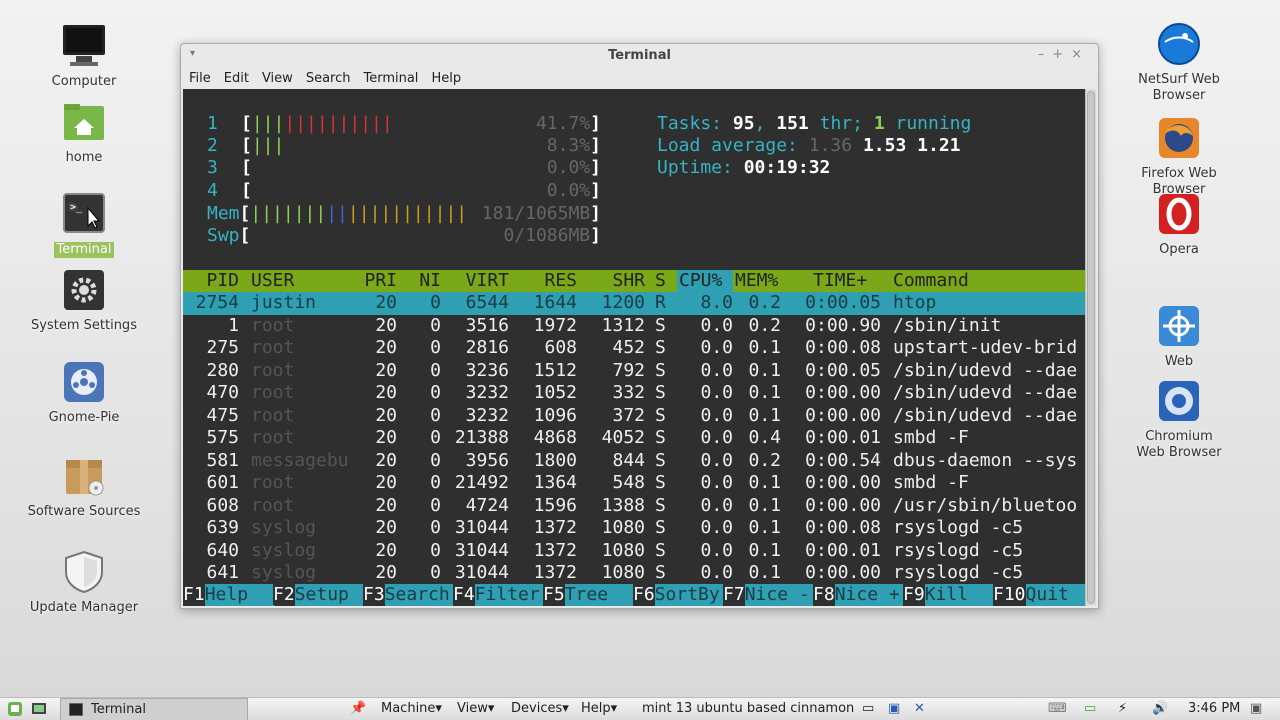 This screenshot has height=720, width=1280. What do you see at coordinates (540, 708) in the screenshot?
I see `vbox-menu-devices: Devices▾` at bounding box center [540, 708].